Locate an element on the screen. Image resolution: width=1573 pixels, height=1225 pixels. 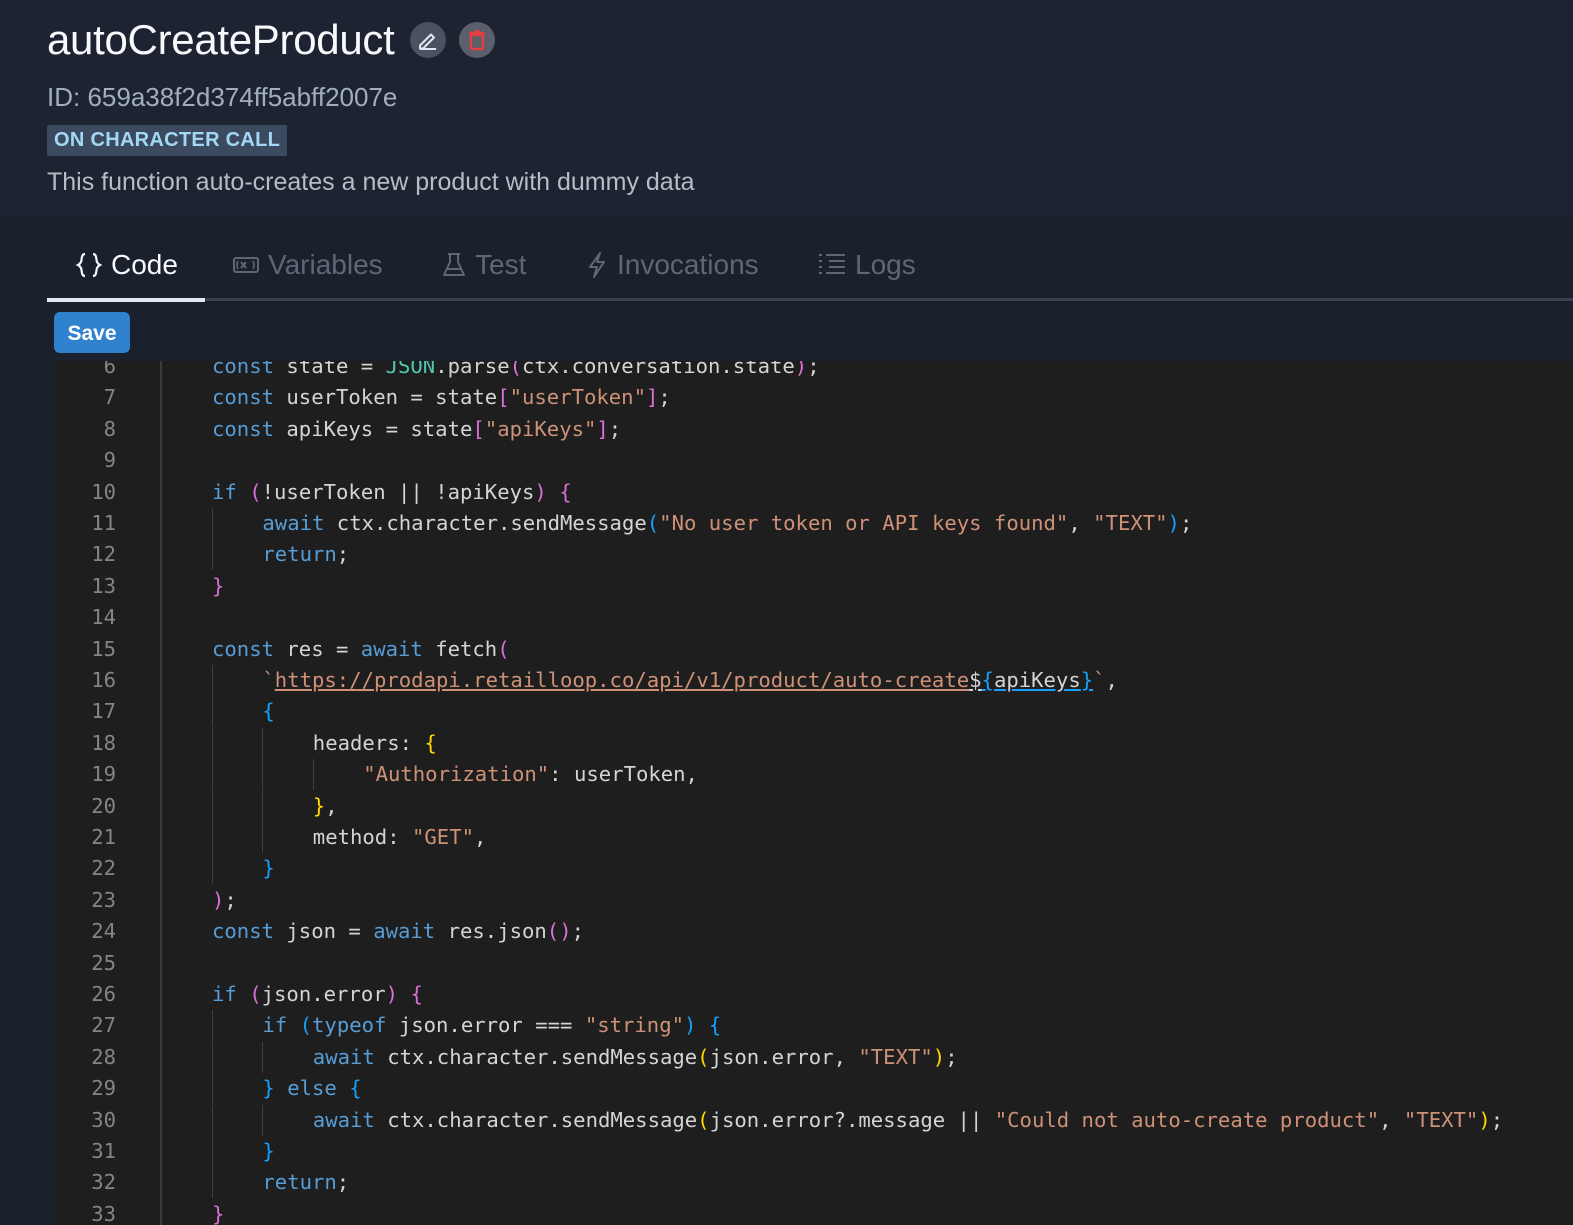
code-line: 27 if (typeof json.error === "string") { is located at coordinates (813, 1026).